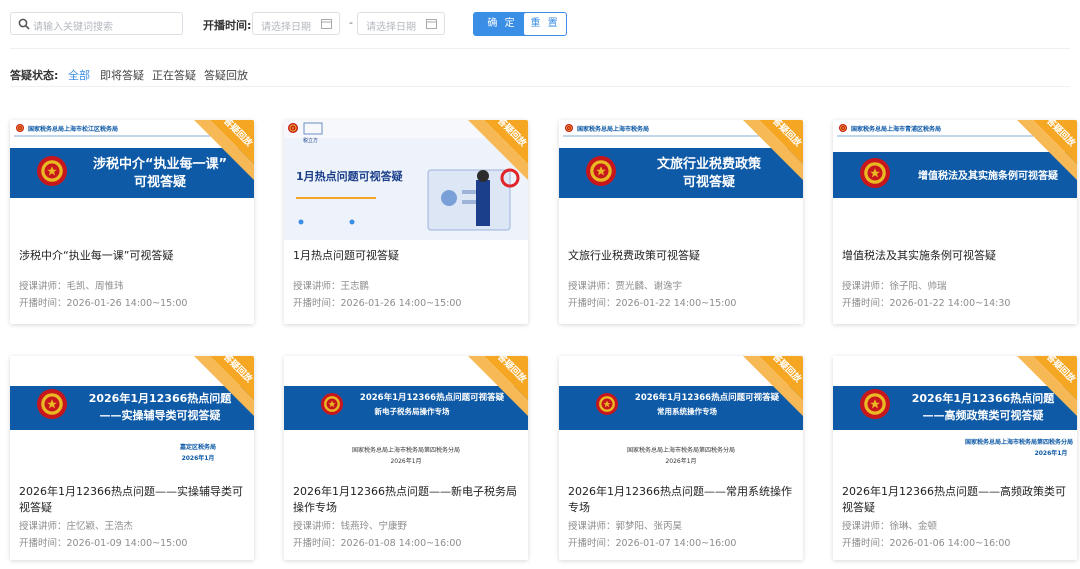 The width and height of the screenshot is (1080, 569). Describe the element at coordinates (545, 24) in the screenshot. I see `reset-button: 重 置` at that location.